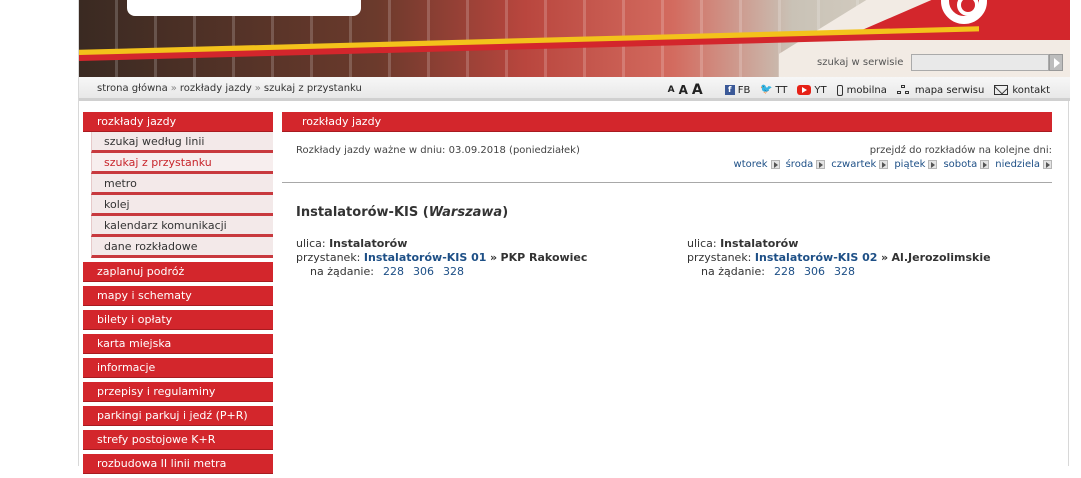 The image size is (1081, 478). Describe the element at coordinates (425, 257) in the screenshot. I see `stop-link-01: Instalatorów-KIS 01` at that location.